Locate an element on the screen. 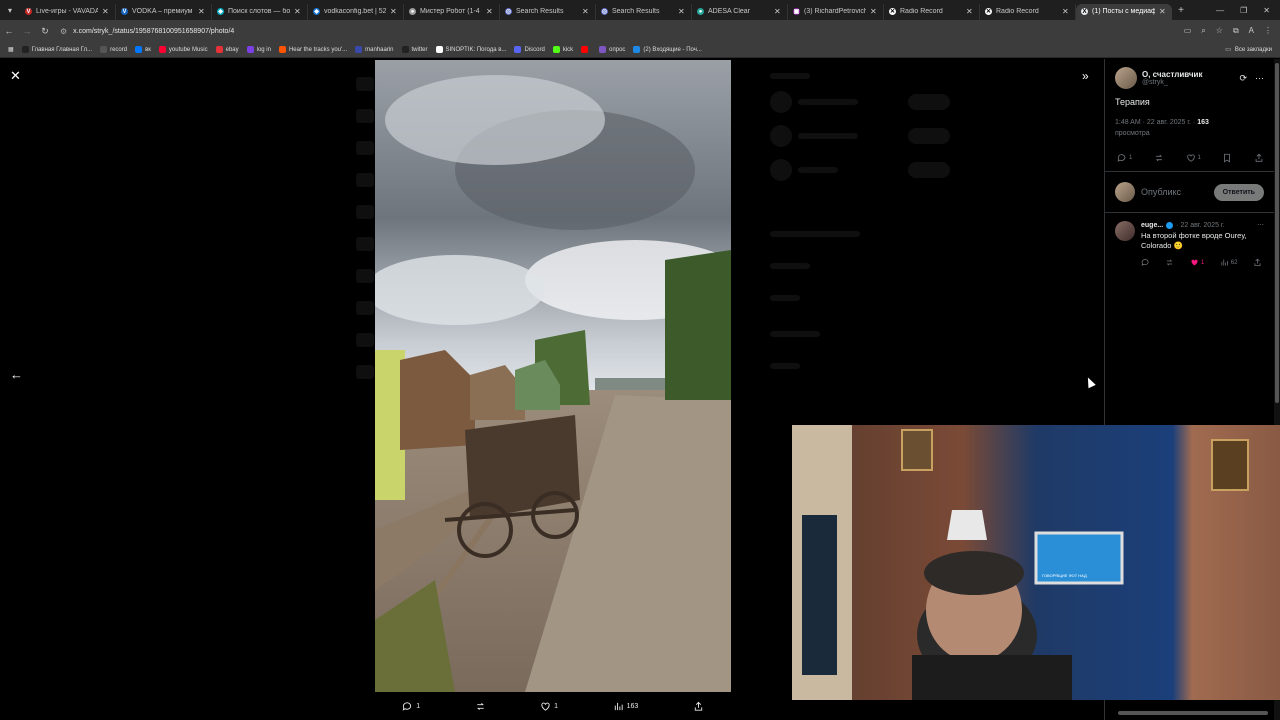 The height and width of the screenshot is (720, 1280). bookmark-item: manhaarin is located at coordinates (374, 49).